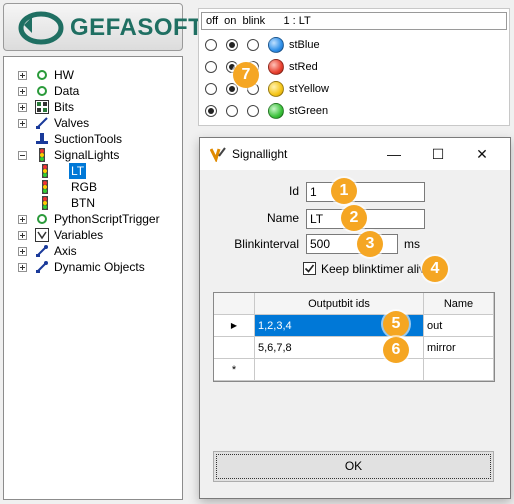 This screenshot has width=514, height=504. What do you see at coordinates (266, 244) in the screenshot?
I see `blinkinterval-label: Blinkinterval` at bounding box center [266, 244].